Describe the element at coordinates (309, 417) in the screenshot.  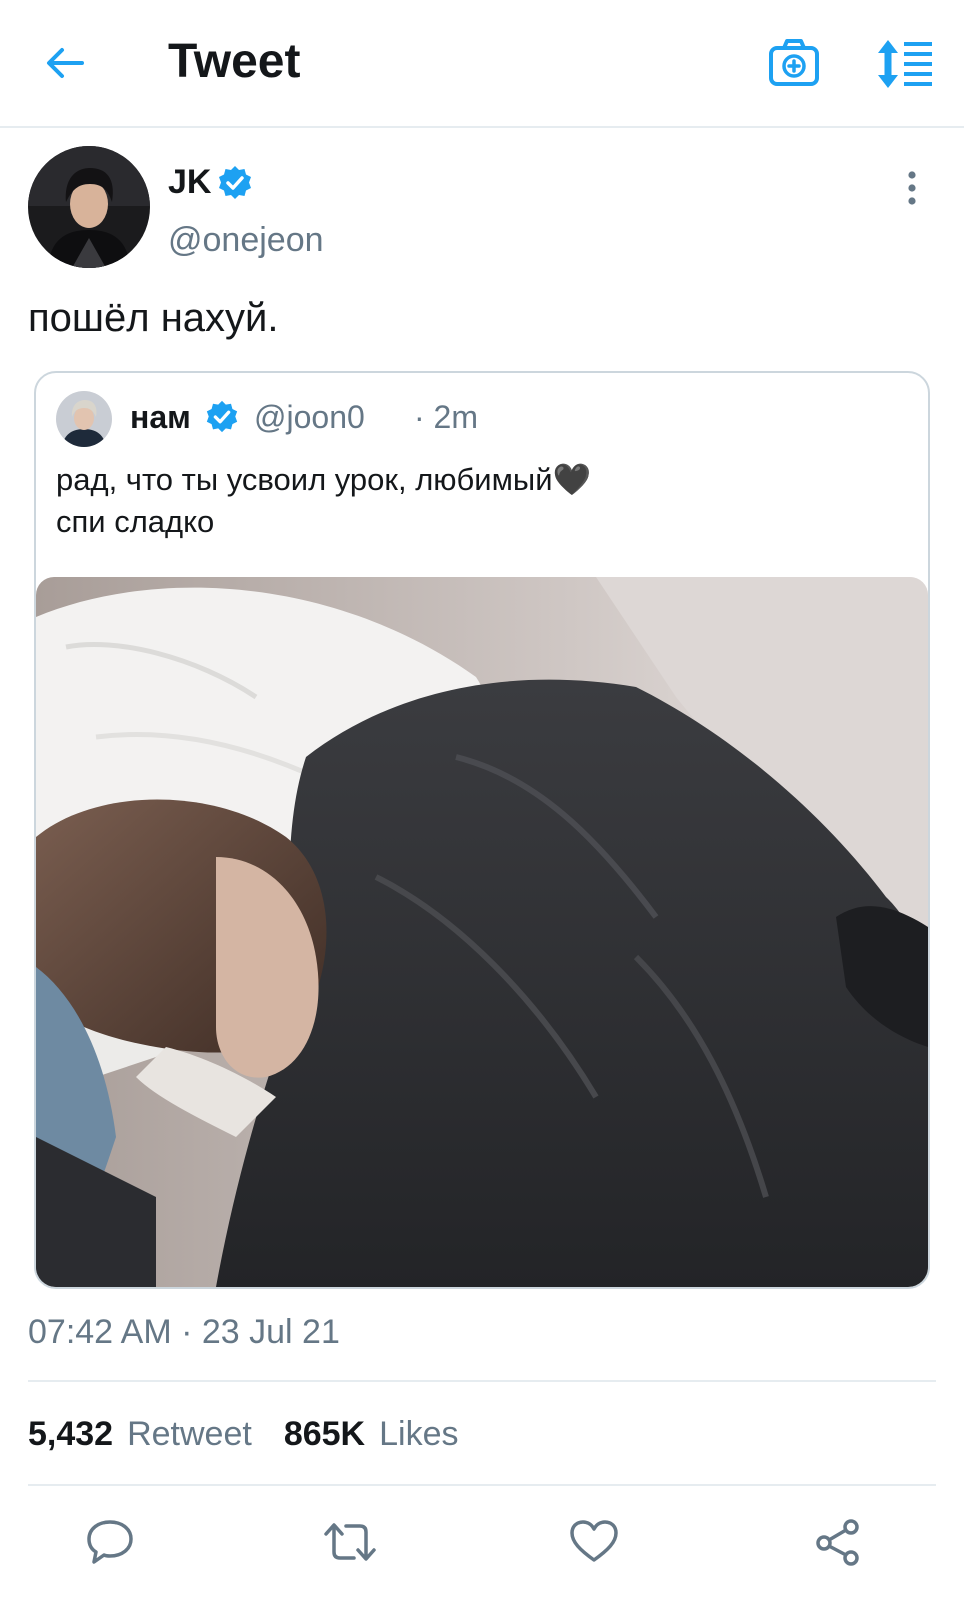
I see `quoted-author-handle: @joon0` at that location.